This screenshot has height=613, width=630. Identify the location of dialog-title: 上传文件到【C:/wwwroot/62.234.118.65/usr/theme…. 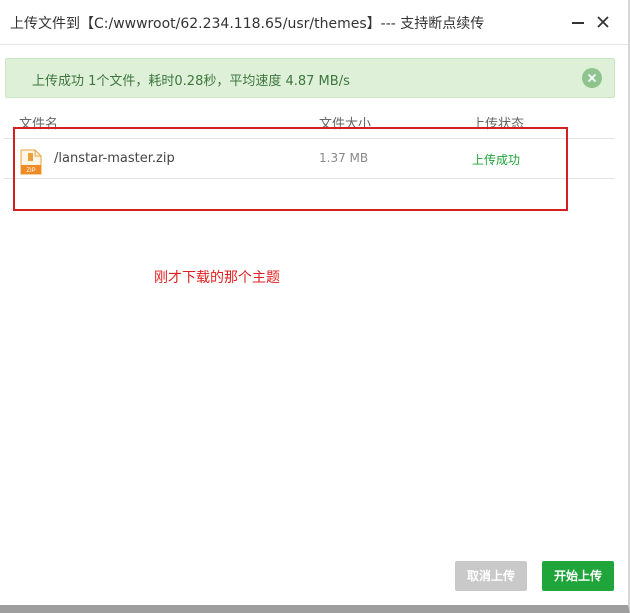
(247, 24).